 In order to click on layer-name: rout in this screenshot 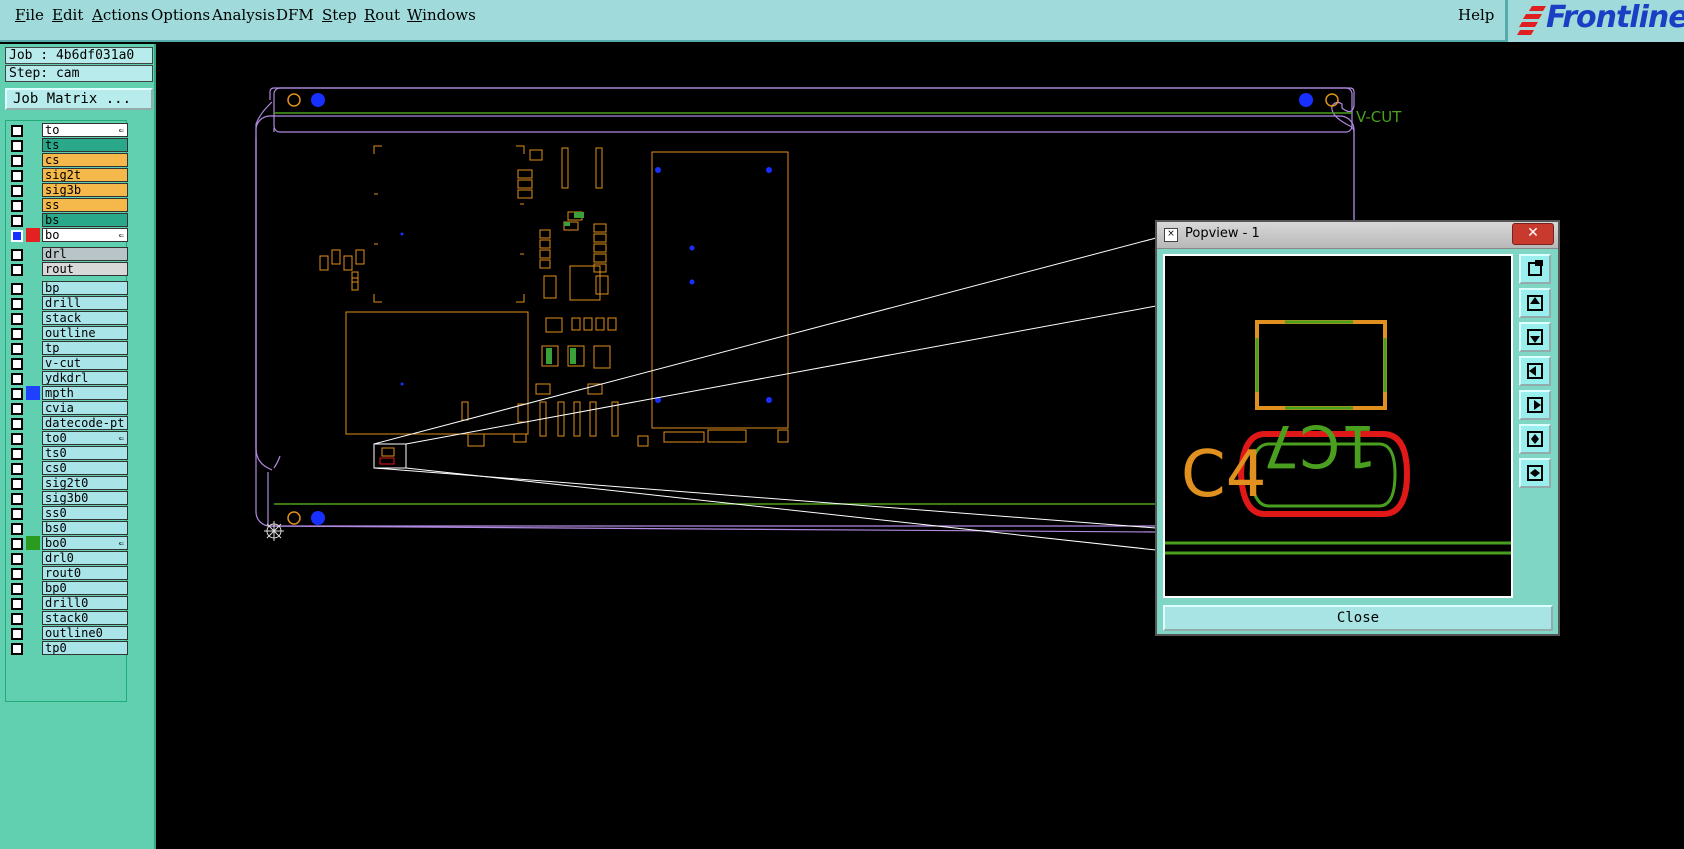, I will do `click(85, 269)`.